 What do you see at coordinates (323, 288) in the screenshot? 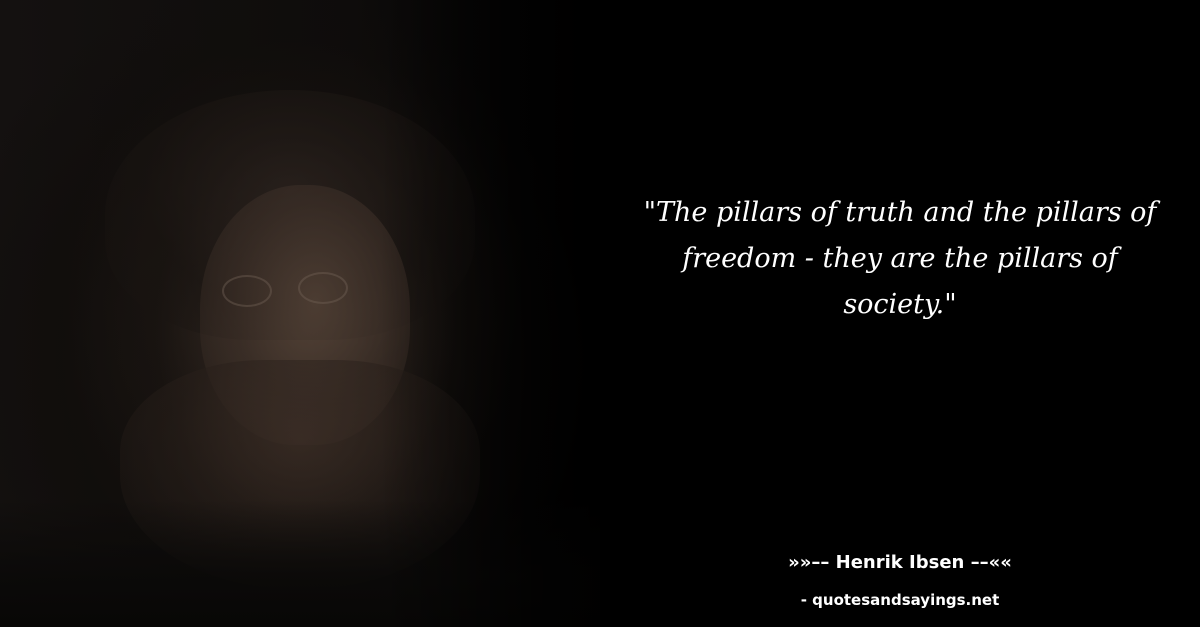
I see `portrait-glasses-right` at bounding box center [323, 288].